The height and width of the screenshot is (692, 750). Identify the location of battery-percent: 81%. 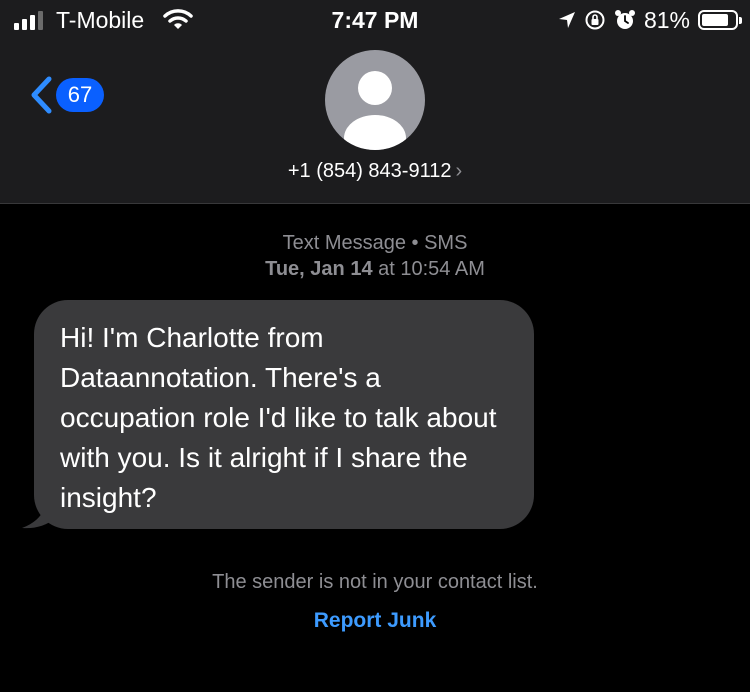
(666, 19).